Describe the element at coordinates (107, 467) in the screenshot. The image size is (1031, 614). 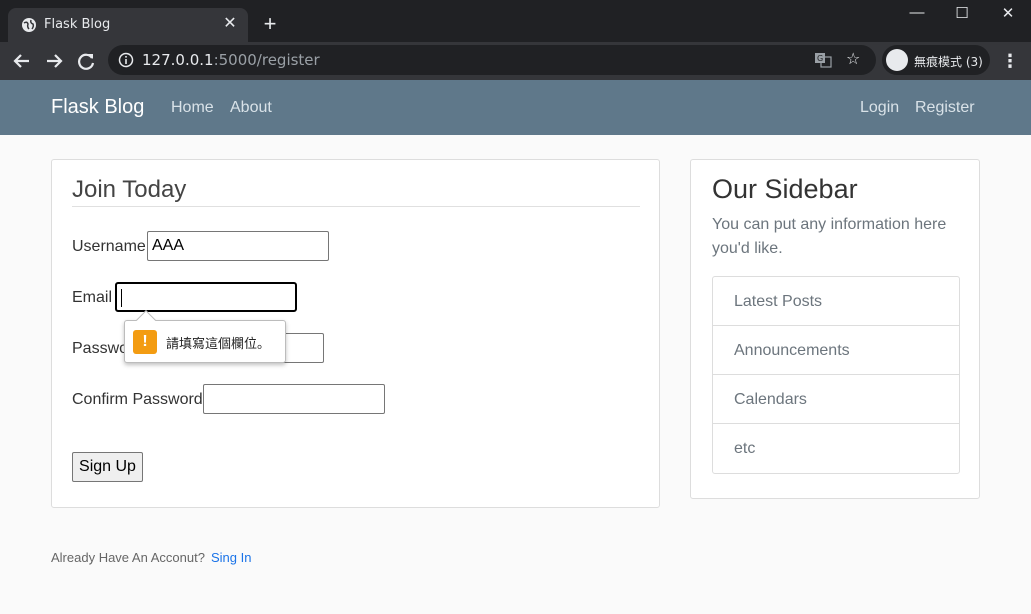
I see `sign-up-button: Sign Up` at that location.